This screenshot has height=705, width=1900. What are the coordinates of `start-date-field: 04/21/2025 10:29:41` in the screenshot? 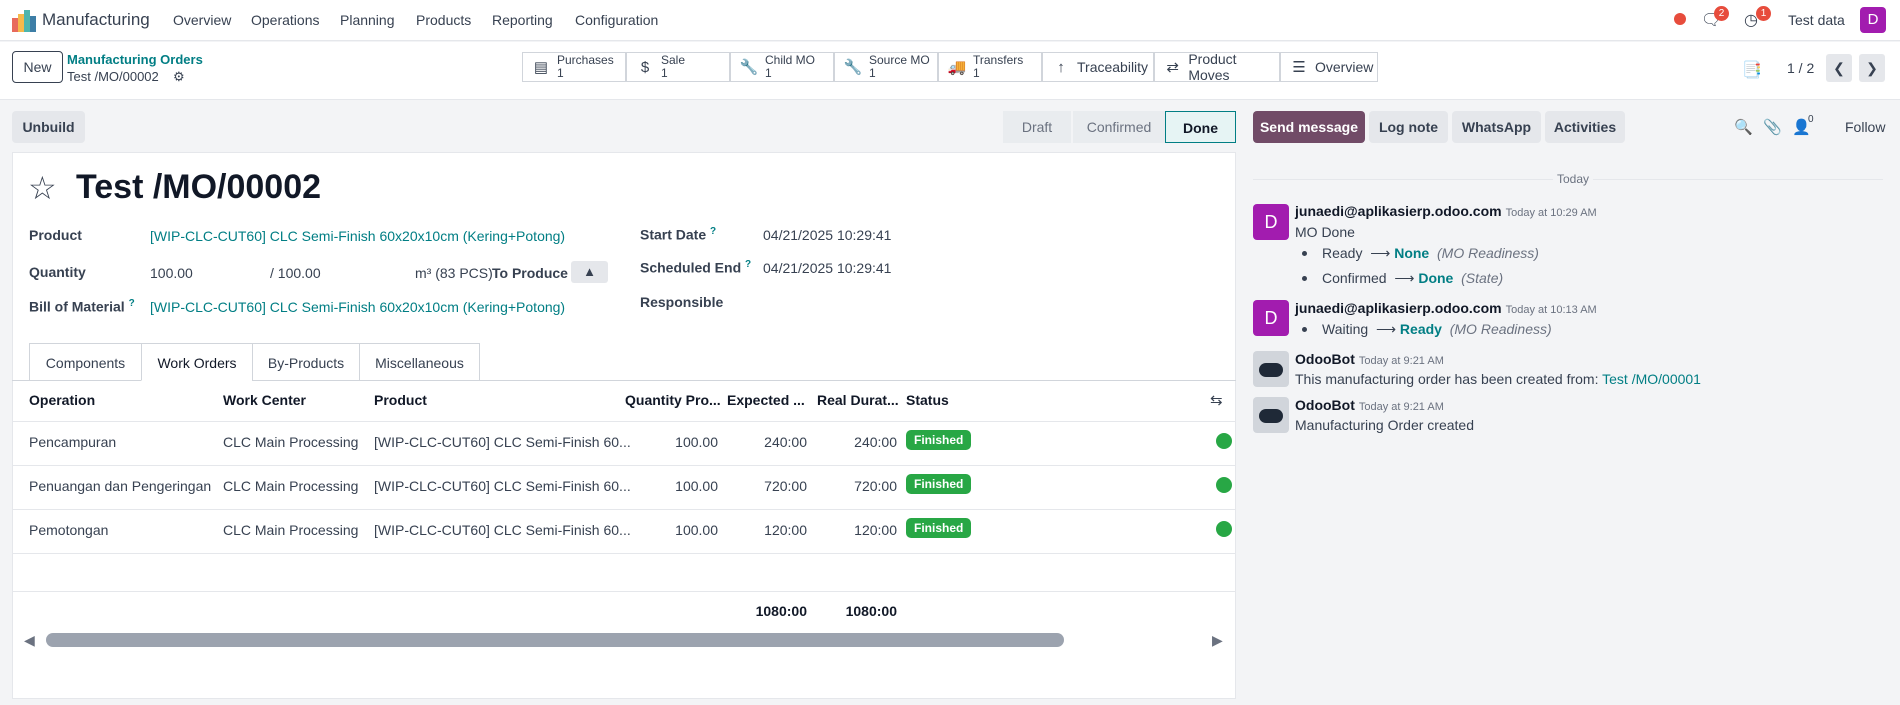 It's located at (827, 235).